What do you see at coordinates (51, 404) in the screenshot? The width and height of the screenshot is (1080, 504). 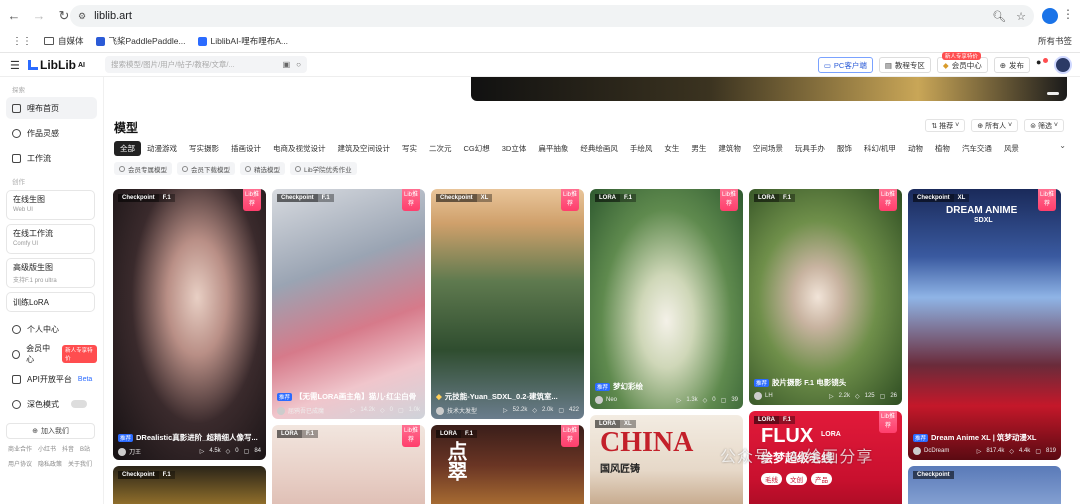 I see `sidebar-item-dark-mode: 深色模式` at bounding box center [51, 404].